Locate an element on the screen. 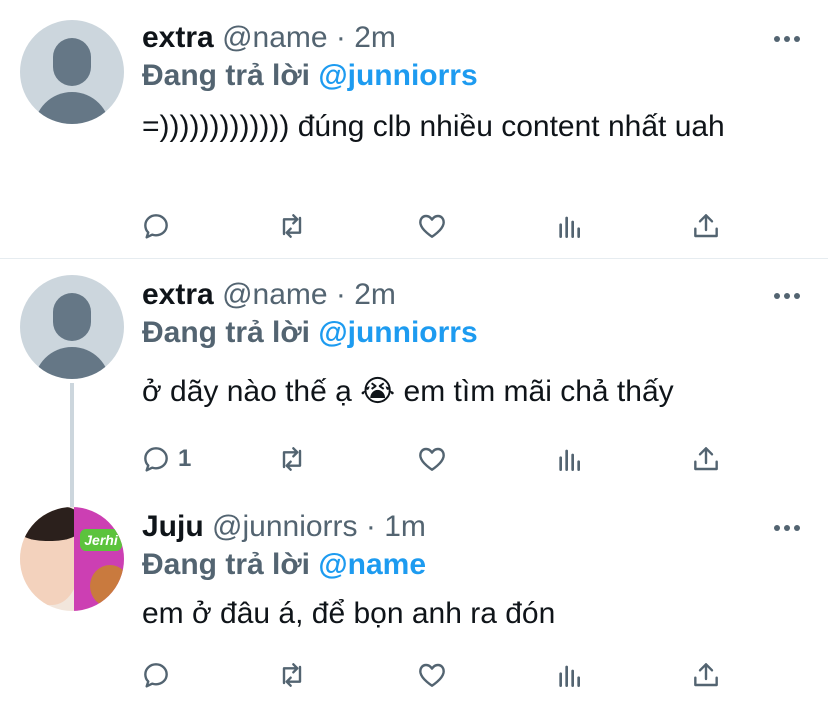 This screenshot has height=703, width=828. tweet-actions: 1 is located at coordinates (440, 459).